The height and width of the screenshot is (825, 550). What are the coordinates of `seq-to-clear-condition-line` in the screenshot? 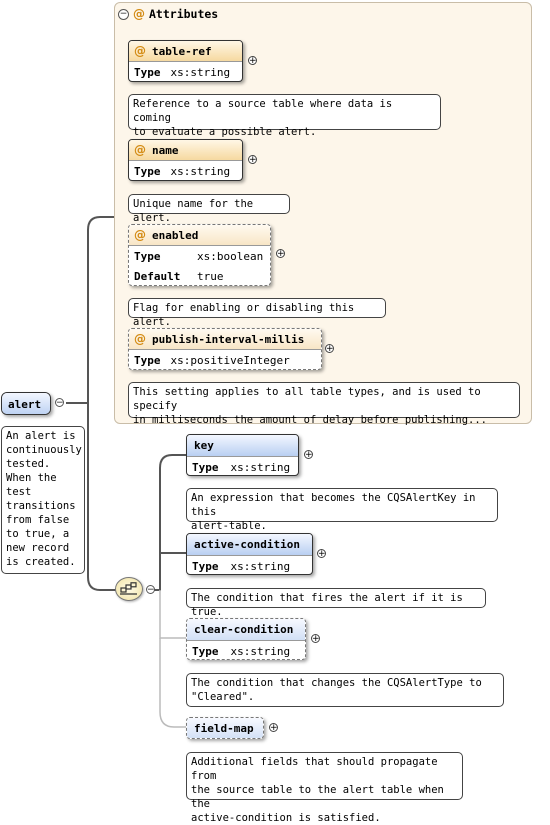 It's located at (172, 614).